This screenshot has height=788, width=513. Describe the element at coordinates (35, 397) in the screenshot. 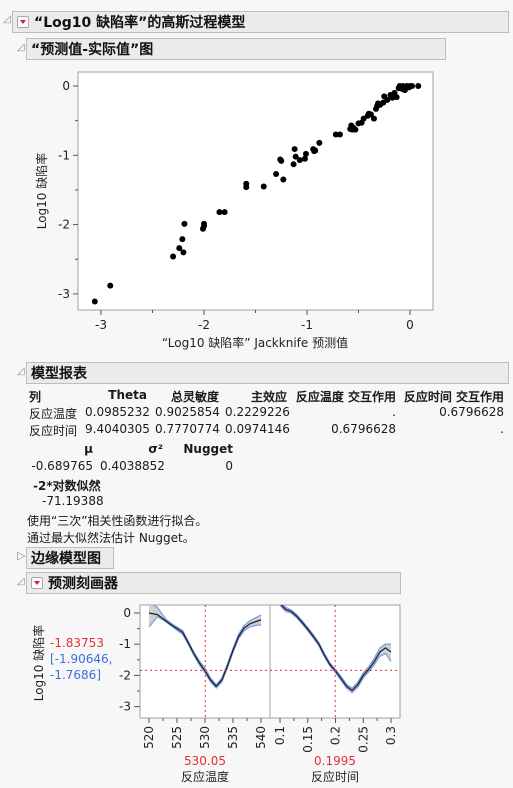

I see `column-header: 列` at that location.